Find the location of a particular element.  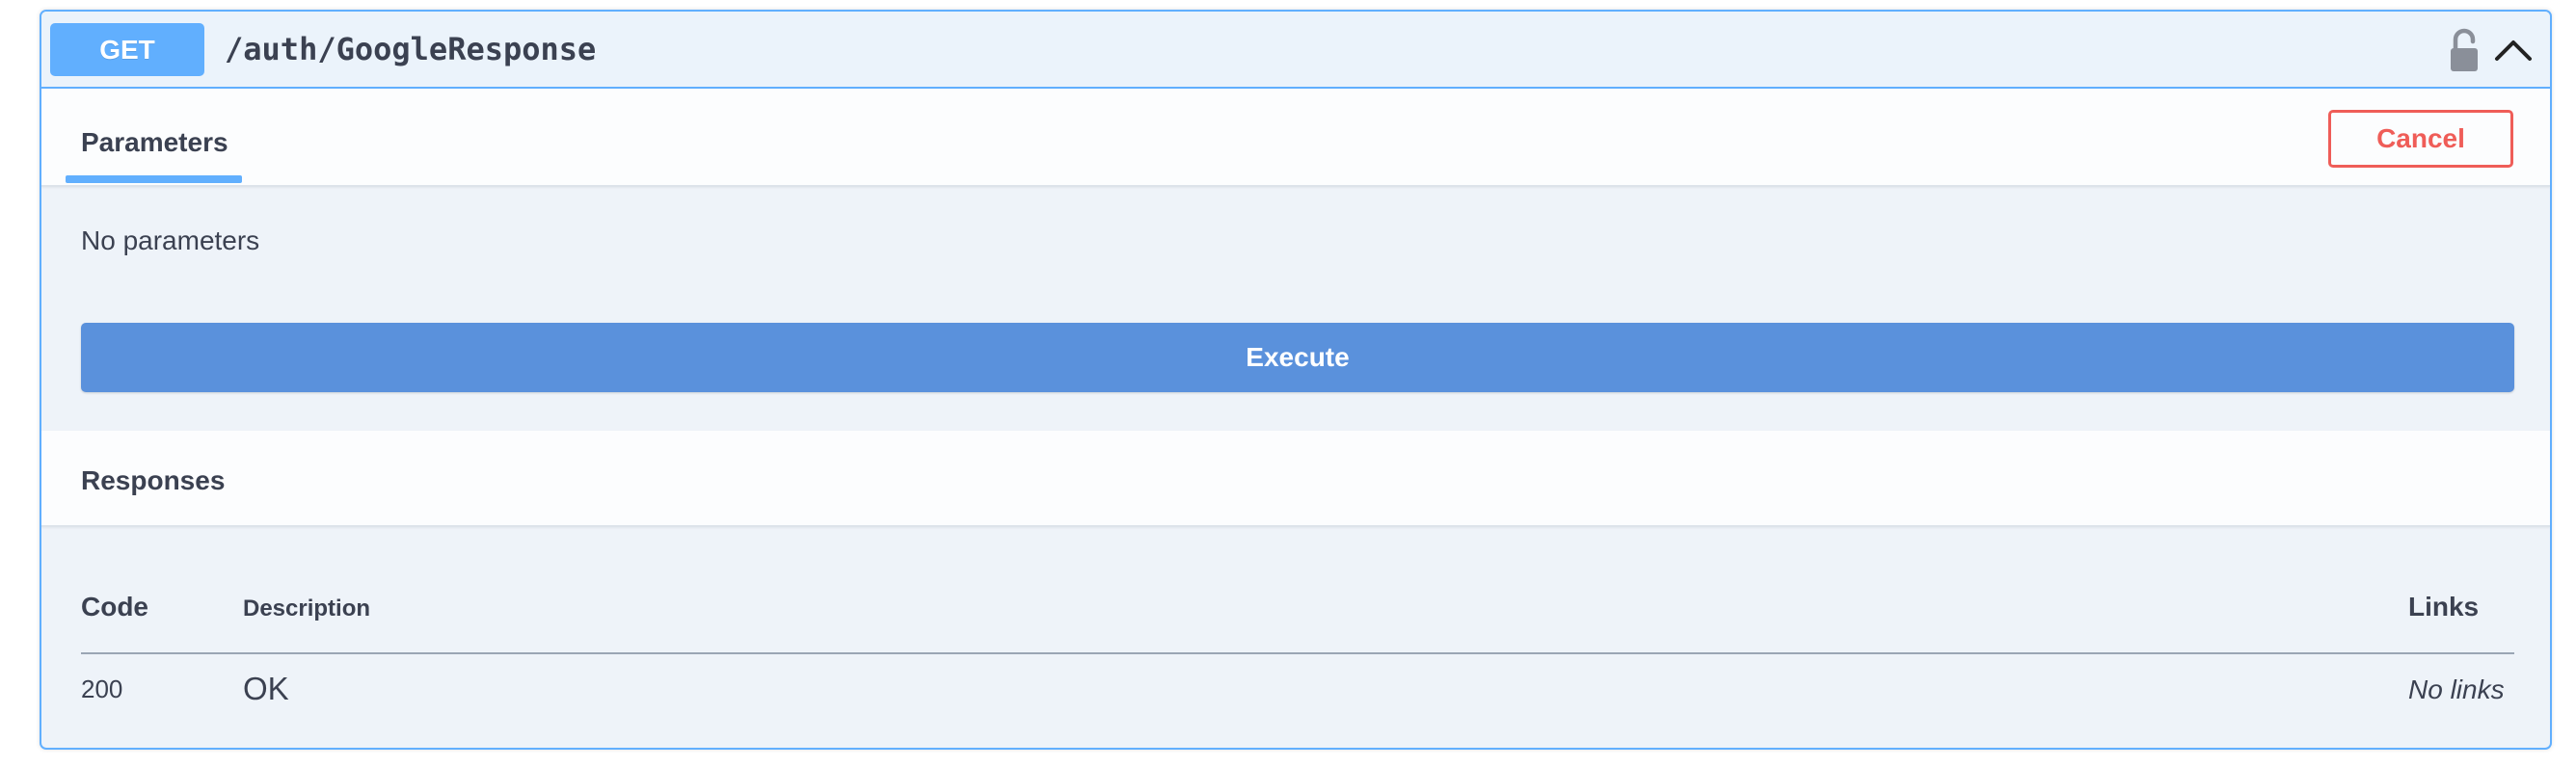

operation-path: /auth/GoogleResponse is located at coordinates (411, 49).